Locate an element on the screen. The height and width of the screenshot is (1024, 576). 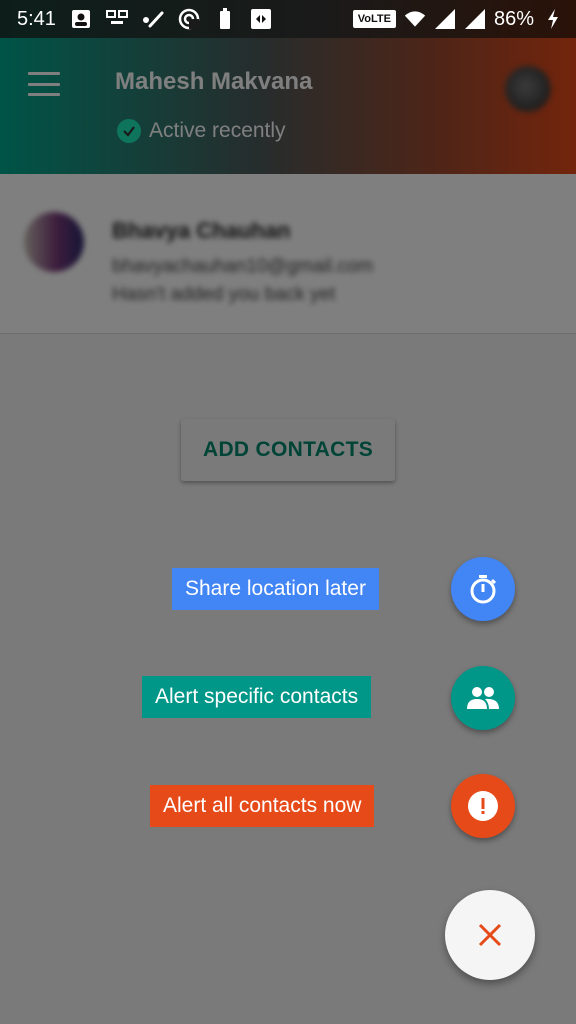
close-icon is located at coordinates (490, 935).